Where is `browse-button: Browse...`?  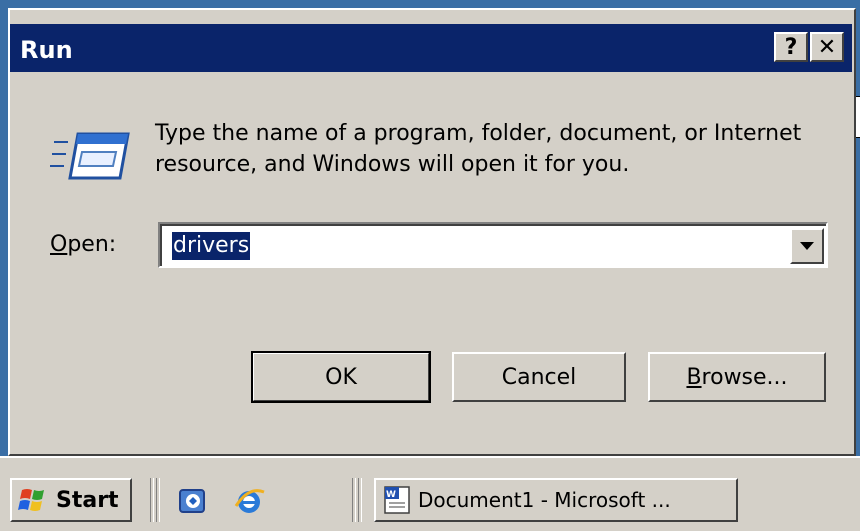
browse-button: Browse... is located at coordinates (737, 377).